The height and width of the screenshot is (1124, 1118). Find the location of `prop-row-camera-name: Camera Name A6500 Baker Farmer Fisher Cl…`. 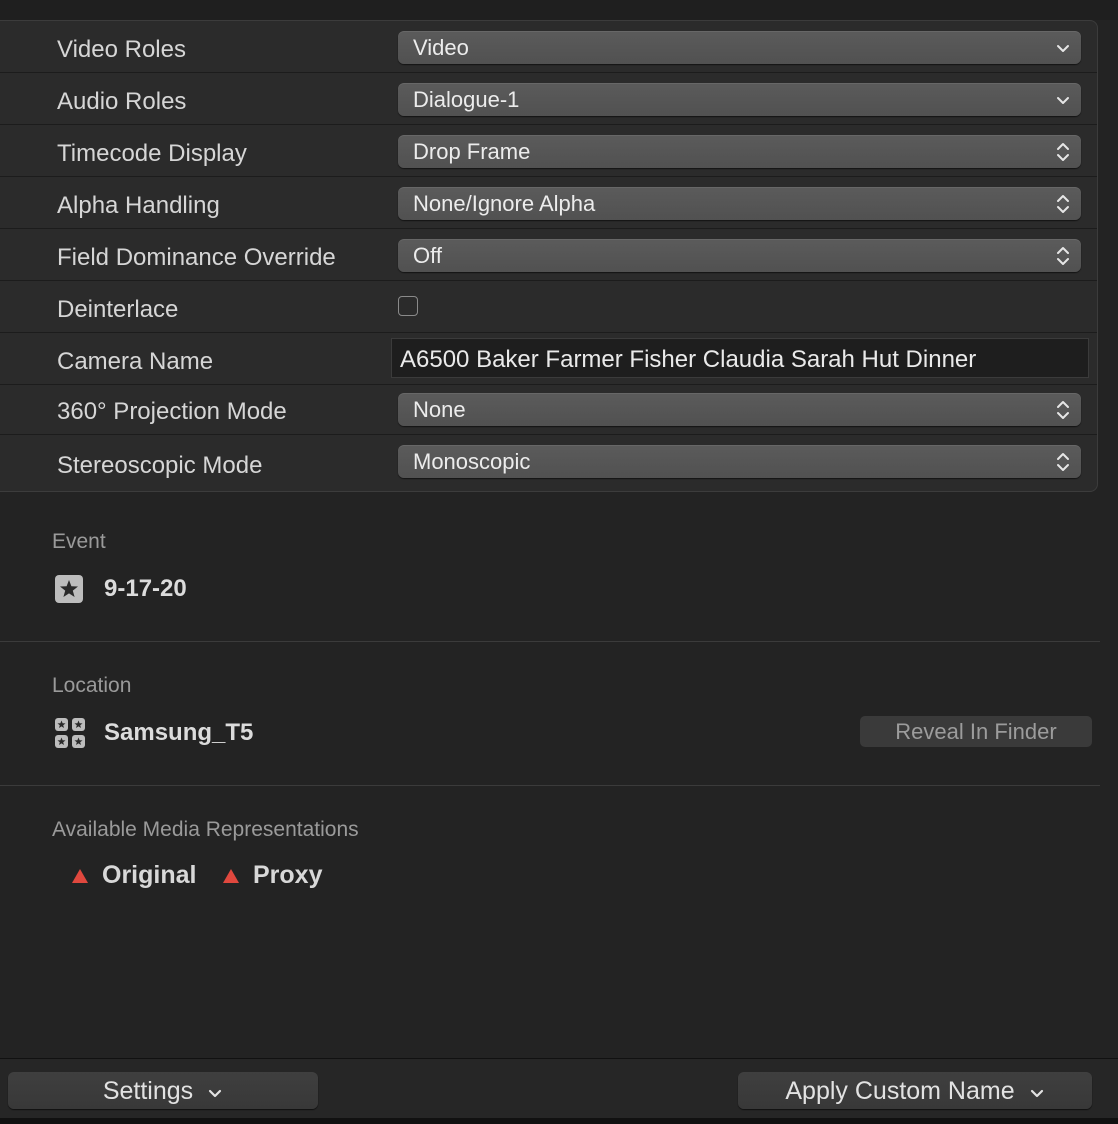

prop-row-camera-name: Camera Name A6500 Baker Farmer Fisher Cl… is located at coordinates (548, 359).